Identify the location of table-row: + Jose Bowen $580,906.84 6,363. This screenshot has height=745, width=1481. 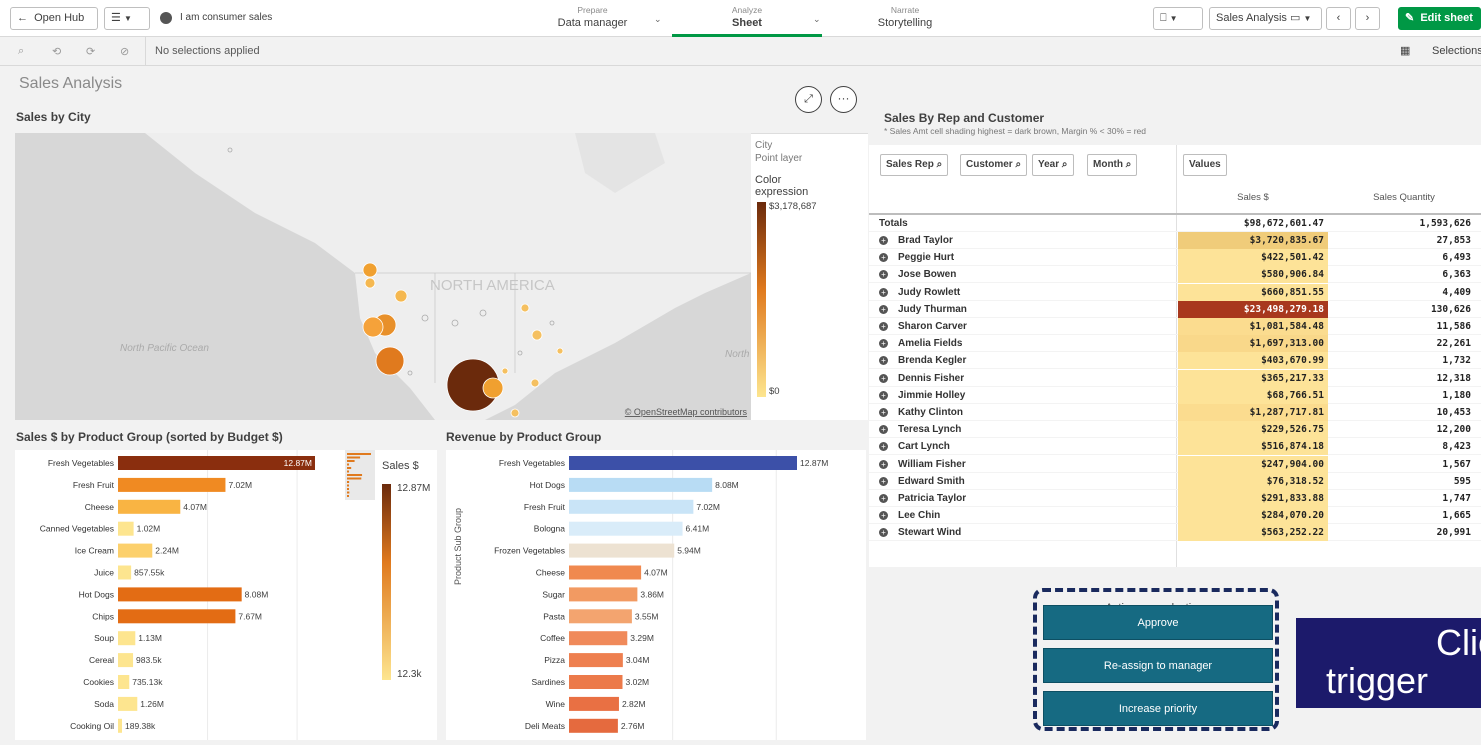
(1175, 275).